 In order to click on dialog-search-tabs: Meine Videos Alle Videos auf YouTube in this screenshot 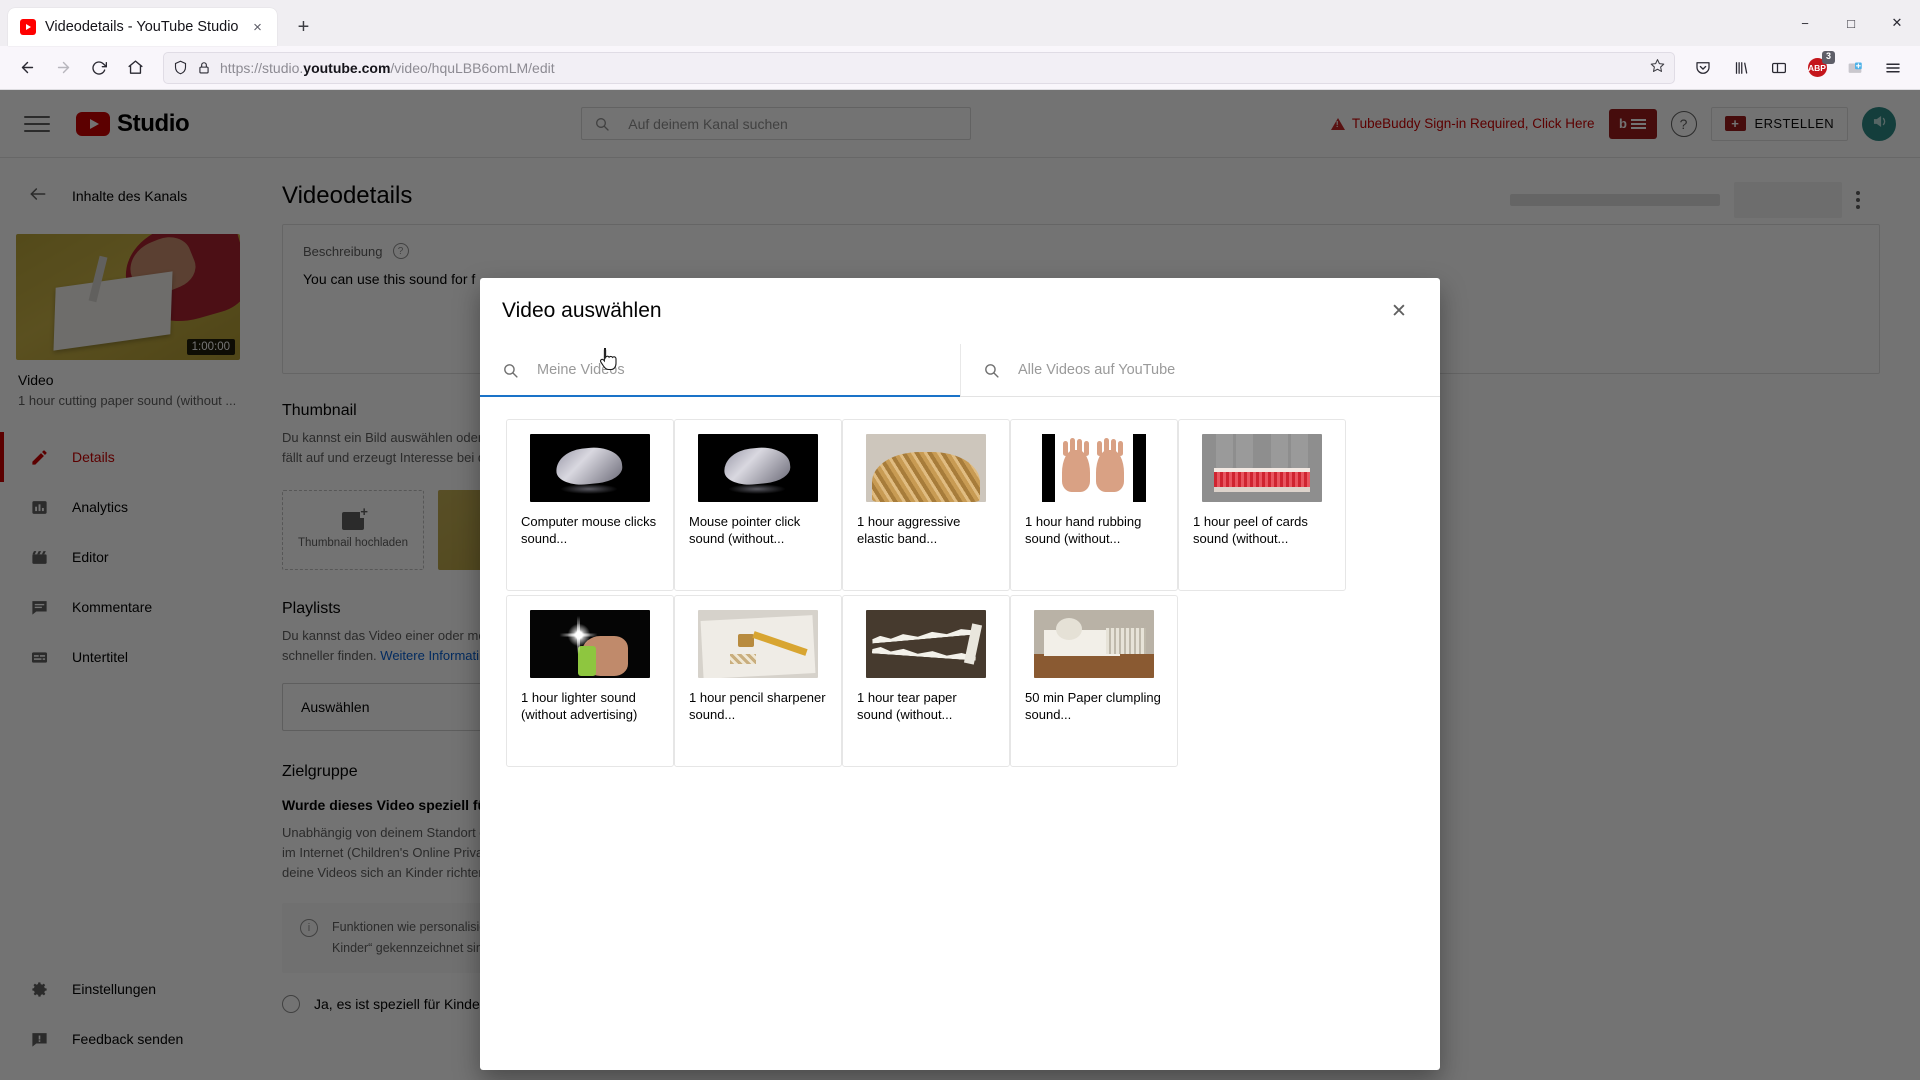, I will do `click(960, 370)`.